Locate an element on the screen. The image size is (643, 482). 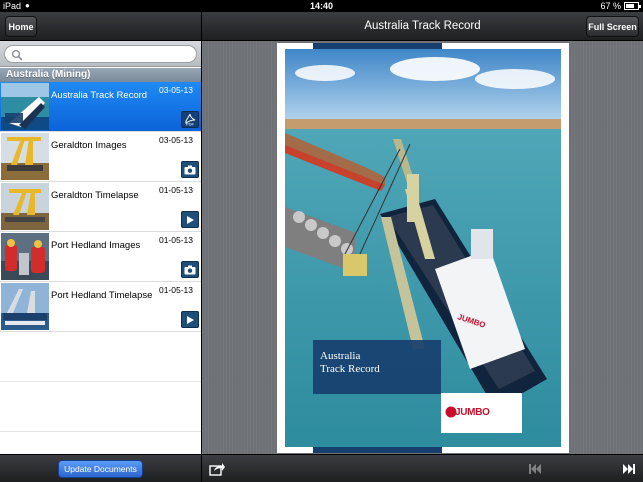
cover-title: Australia Track Record is located at coordinates (377, 367).